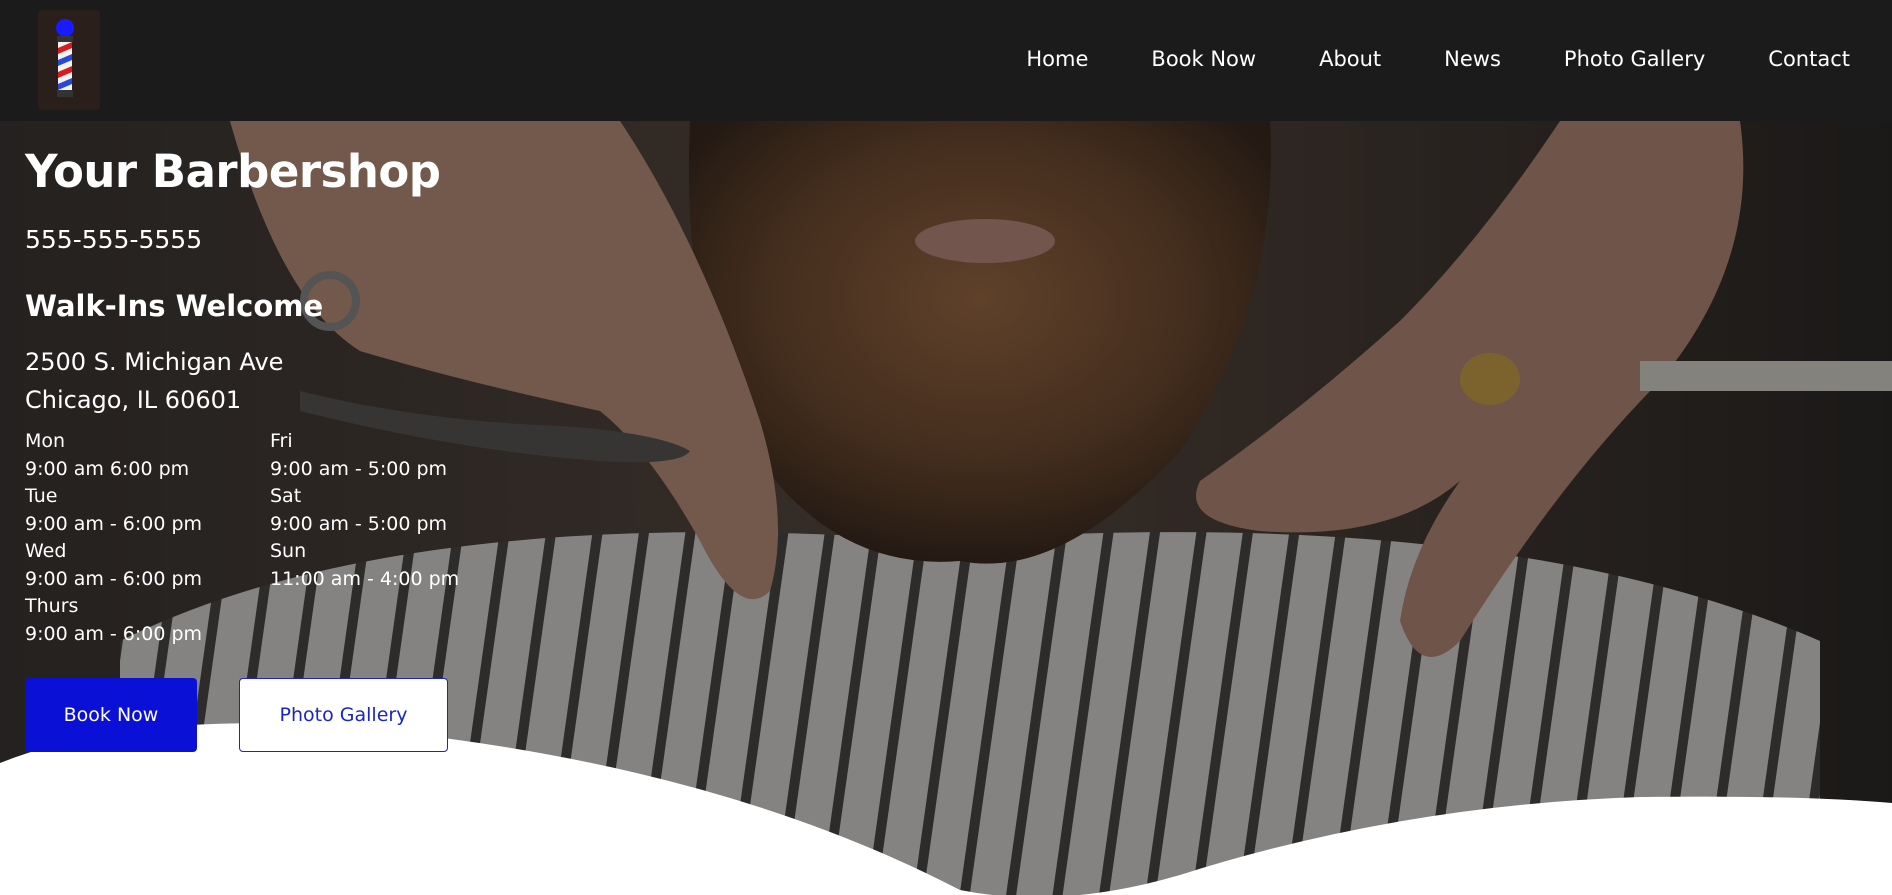 Image resolution: width=1892 pixels, height=895 pixels. What do you see at coordinates (114, 239) in the screenshot?
I see `phone-number: 555-555-5555` at bounding box center [114, 239].